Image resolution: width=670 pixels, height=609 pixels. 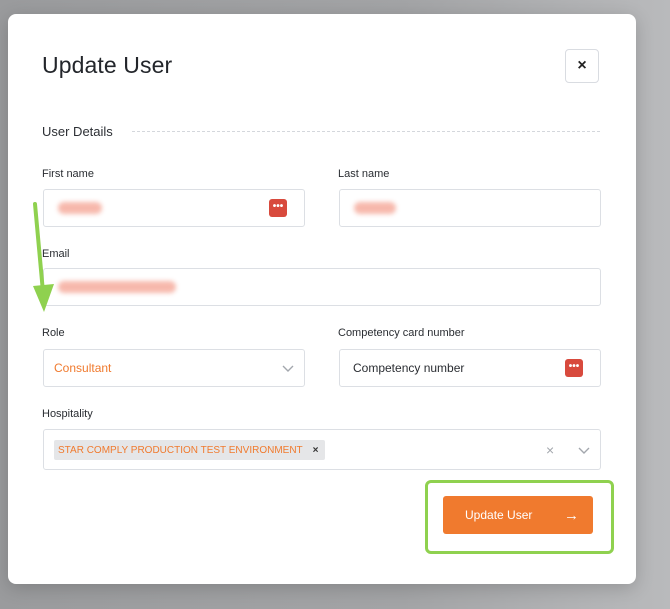 What do you see at coordinates (43, 257) in the screenshot?
I see `annotation-arrow-icon` at bounding box center [43, 257].